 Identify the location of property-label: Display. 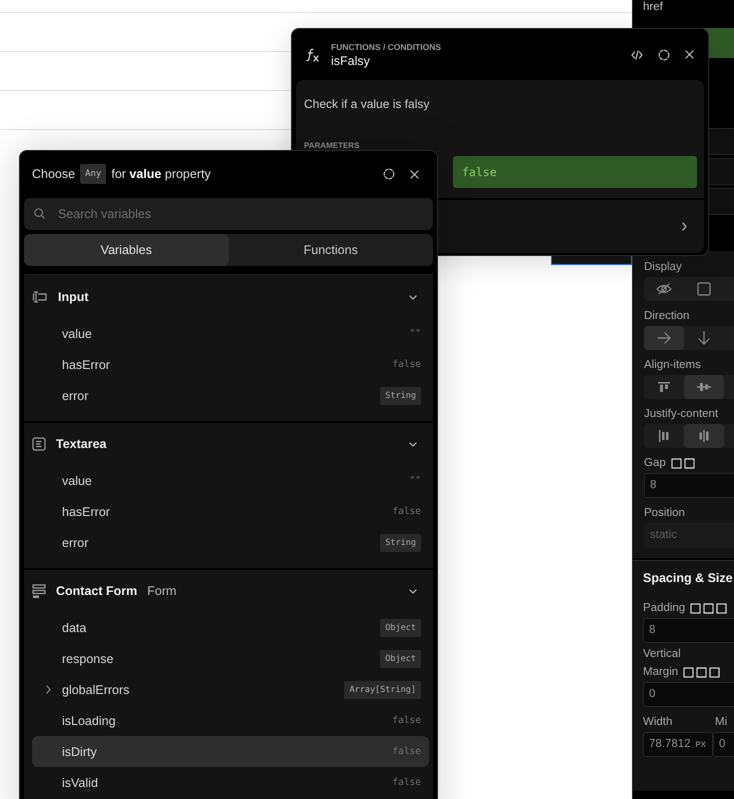
(663, 267).